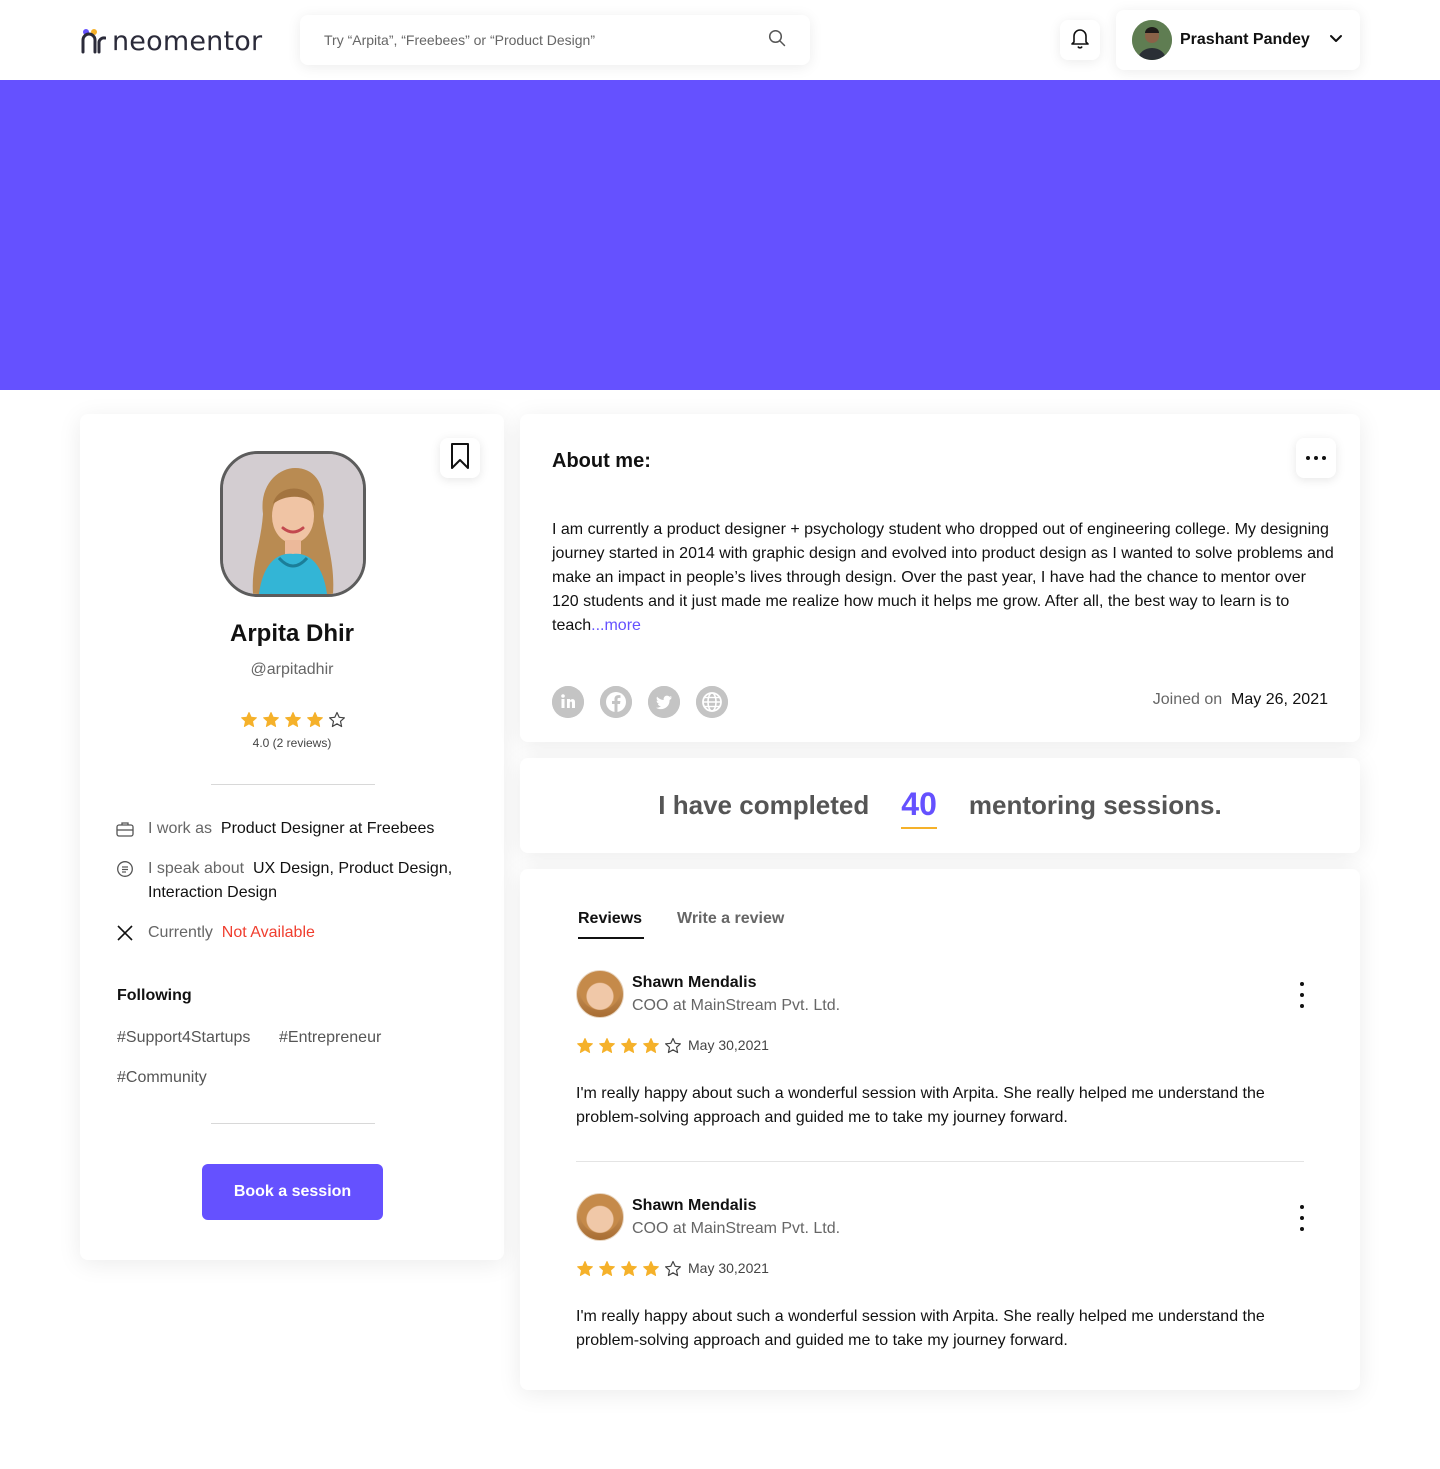 The height and width of the screenshot is (1469, 1440). I want to click on availability-info: Currently Not Available, so click(296, 933).